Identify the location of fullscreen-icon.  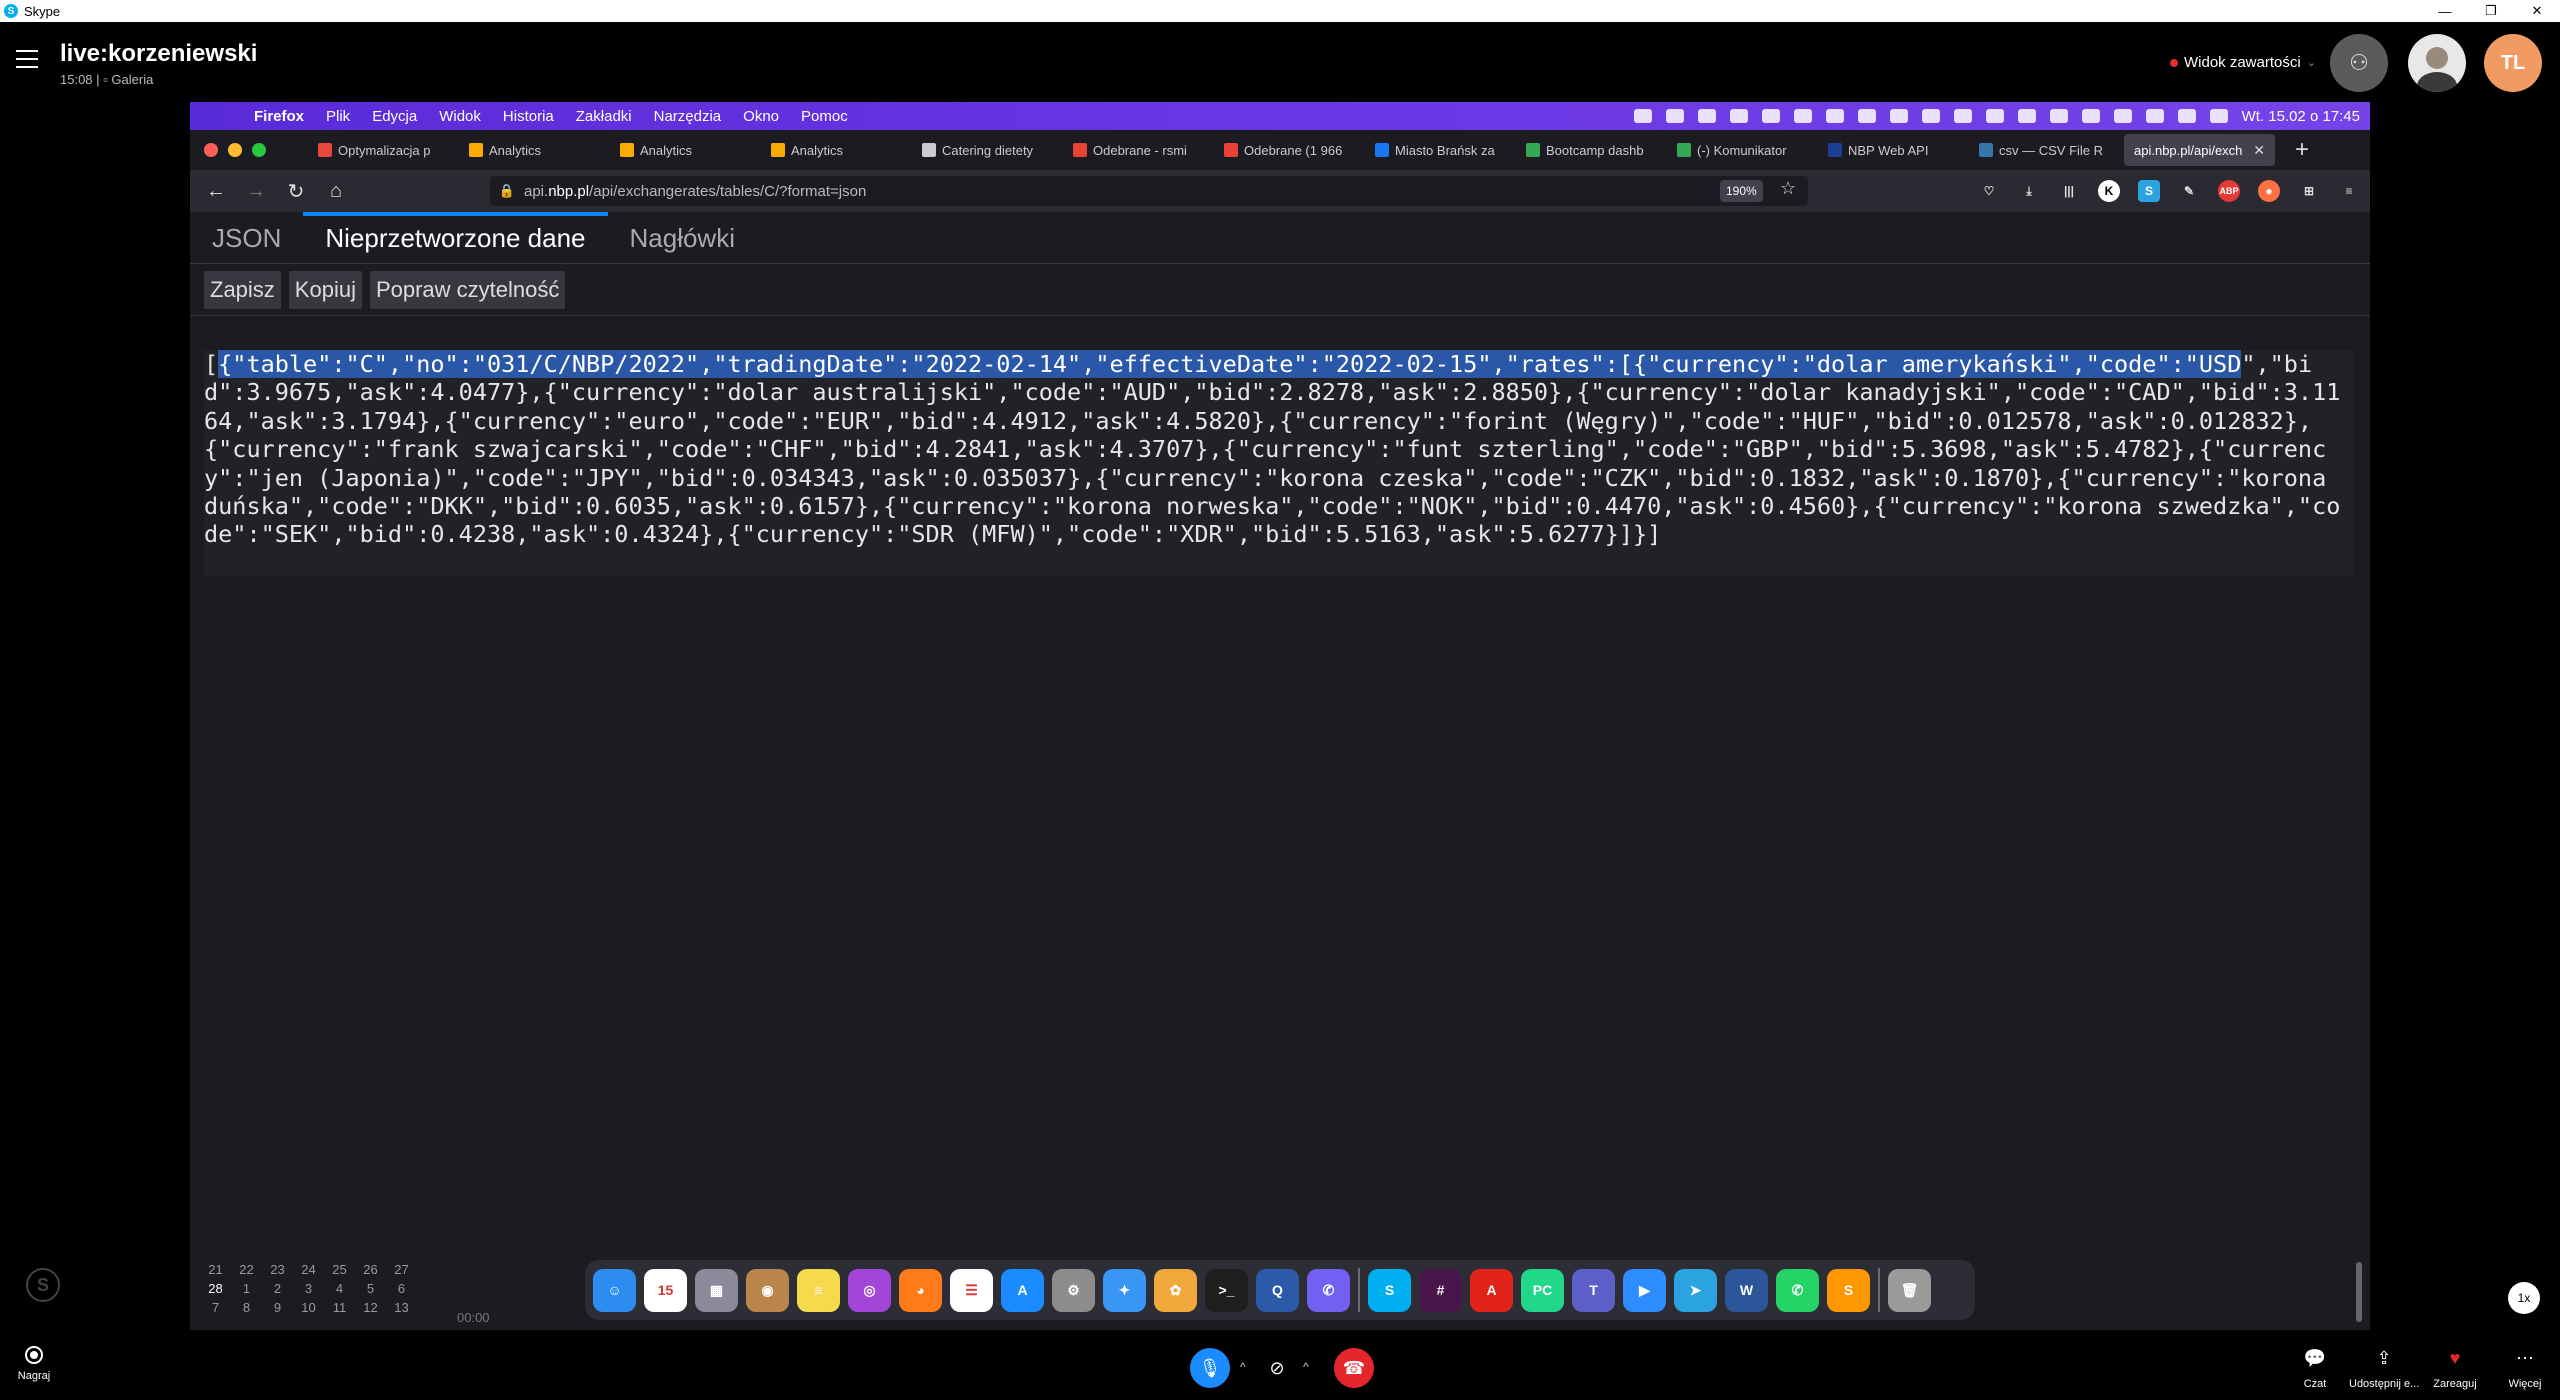
(259, 150).